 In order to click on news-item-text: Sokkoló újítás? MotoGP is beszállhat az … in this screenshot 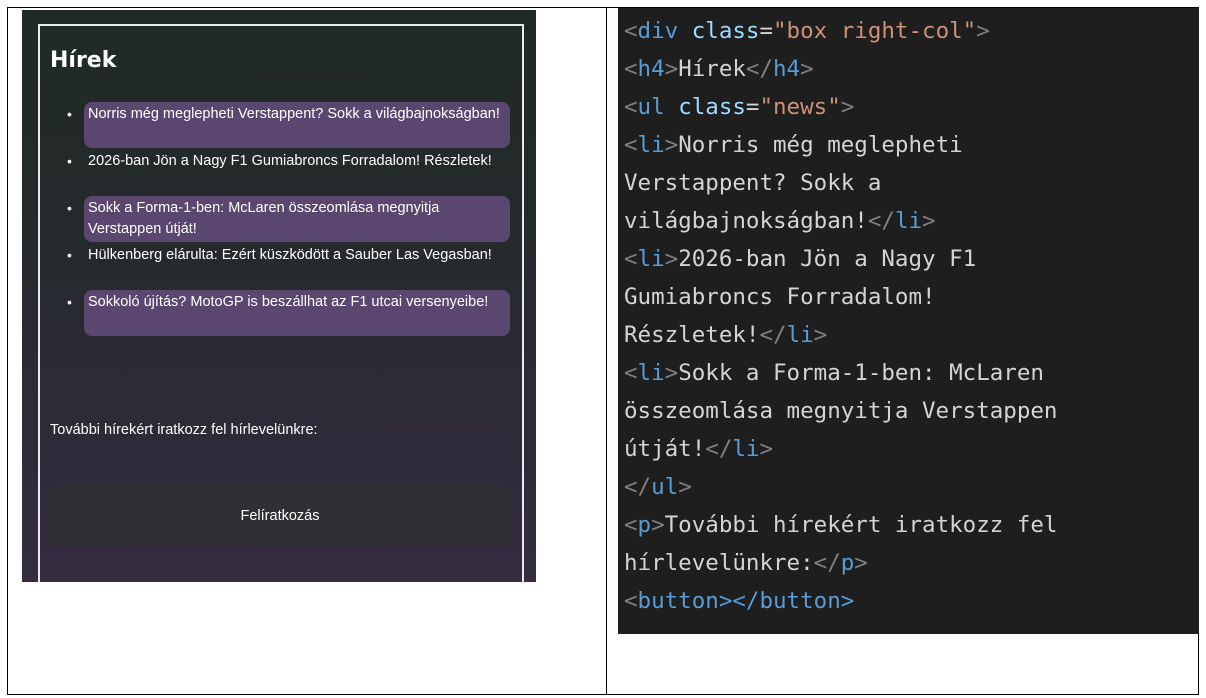, I will do `click(288, 302)`.